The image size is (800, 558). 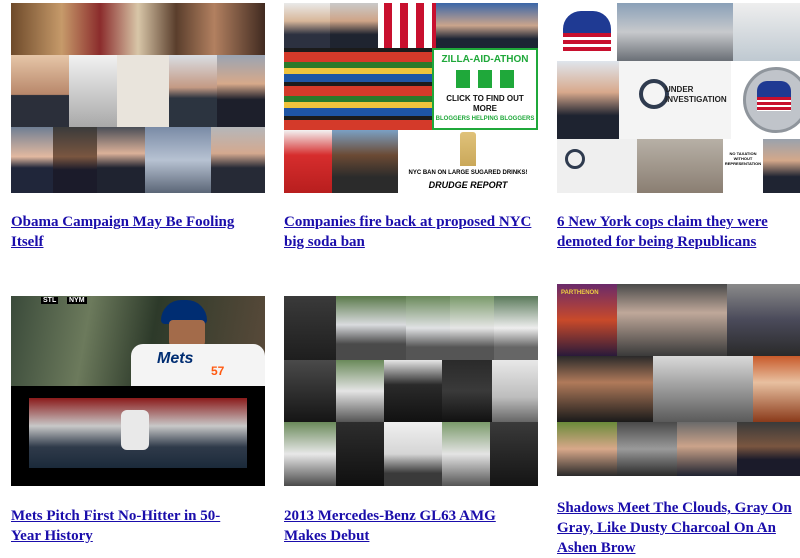 I want to click on score-team: STL, so click(x=50, y=300).